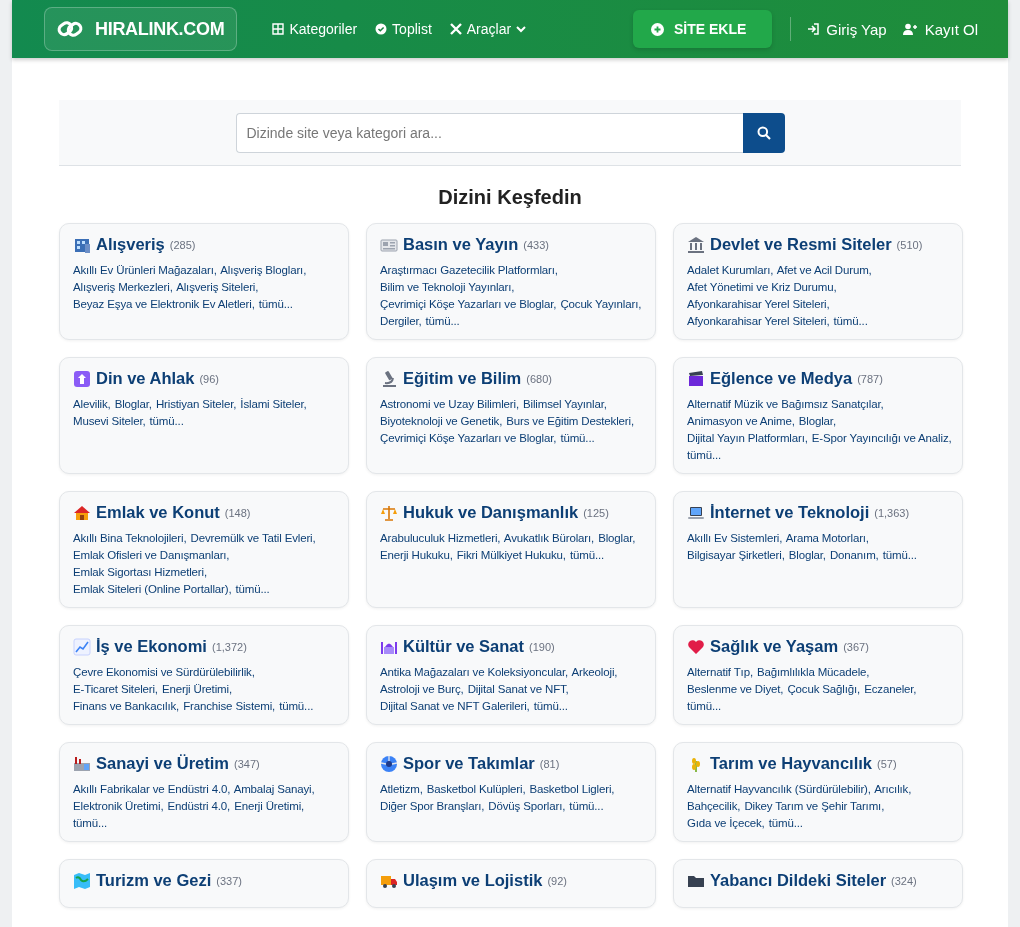 Image resolution: width=1020 pixels, height=927 pixels. What do you see at coordinates (714, 806) in the screenshot?
I see `subcategory-link: Bahçecilik,` at bounding box center [714, 806].